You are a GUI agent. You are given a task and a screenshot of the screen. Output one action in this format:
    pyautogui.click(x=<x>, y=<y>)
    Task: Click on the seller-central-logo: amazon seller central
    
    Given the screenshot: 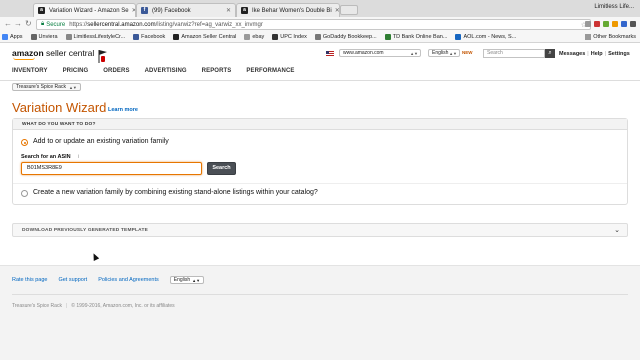 What is the action you would take?
    pyautogui.click(x=53, y=54)
    